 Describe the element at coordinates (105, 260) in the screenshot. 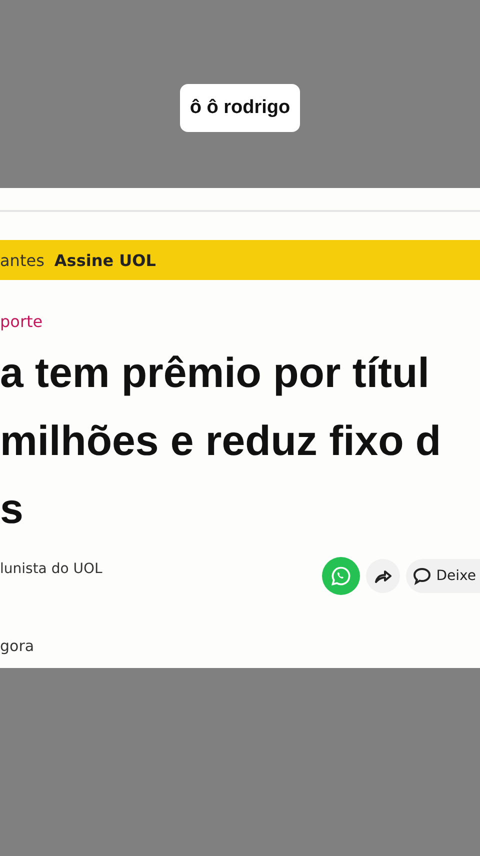

I see `subscribe-link: Assine UOL` at that location.